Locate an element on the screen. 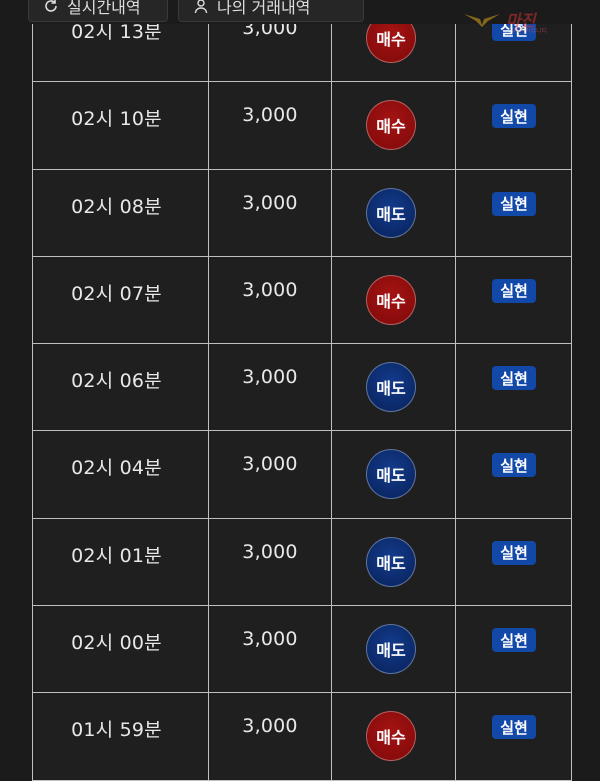 This screenshot has width=600, height=781. time-cell: 02시 06분 is located at coordinates (121, 387).